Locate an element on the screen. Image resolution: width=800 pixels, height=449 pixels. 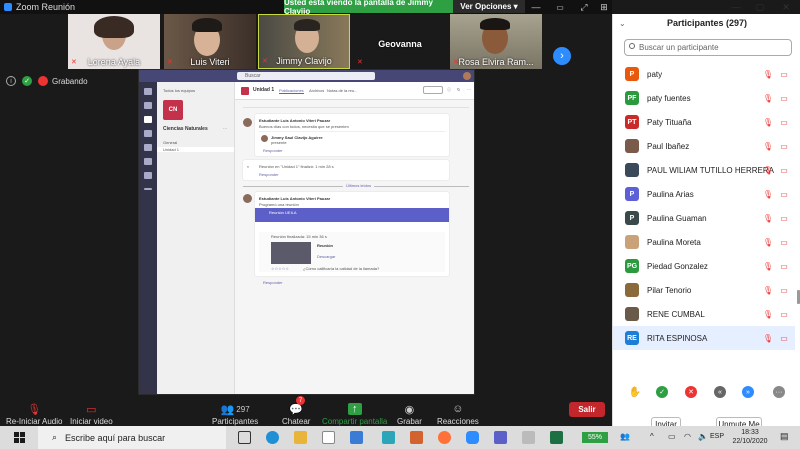
info-icon: i is located at coordinates (11, 81).